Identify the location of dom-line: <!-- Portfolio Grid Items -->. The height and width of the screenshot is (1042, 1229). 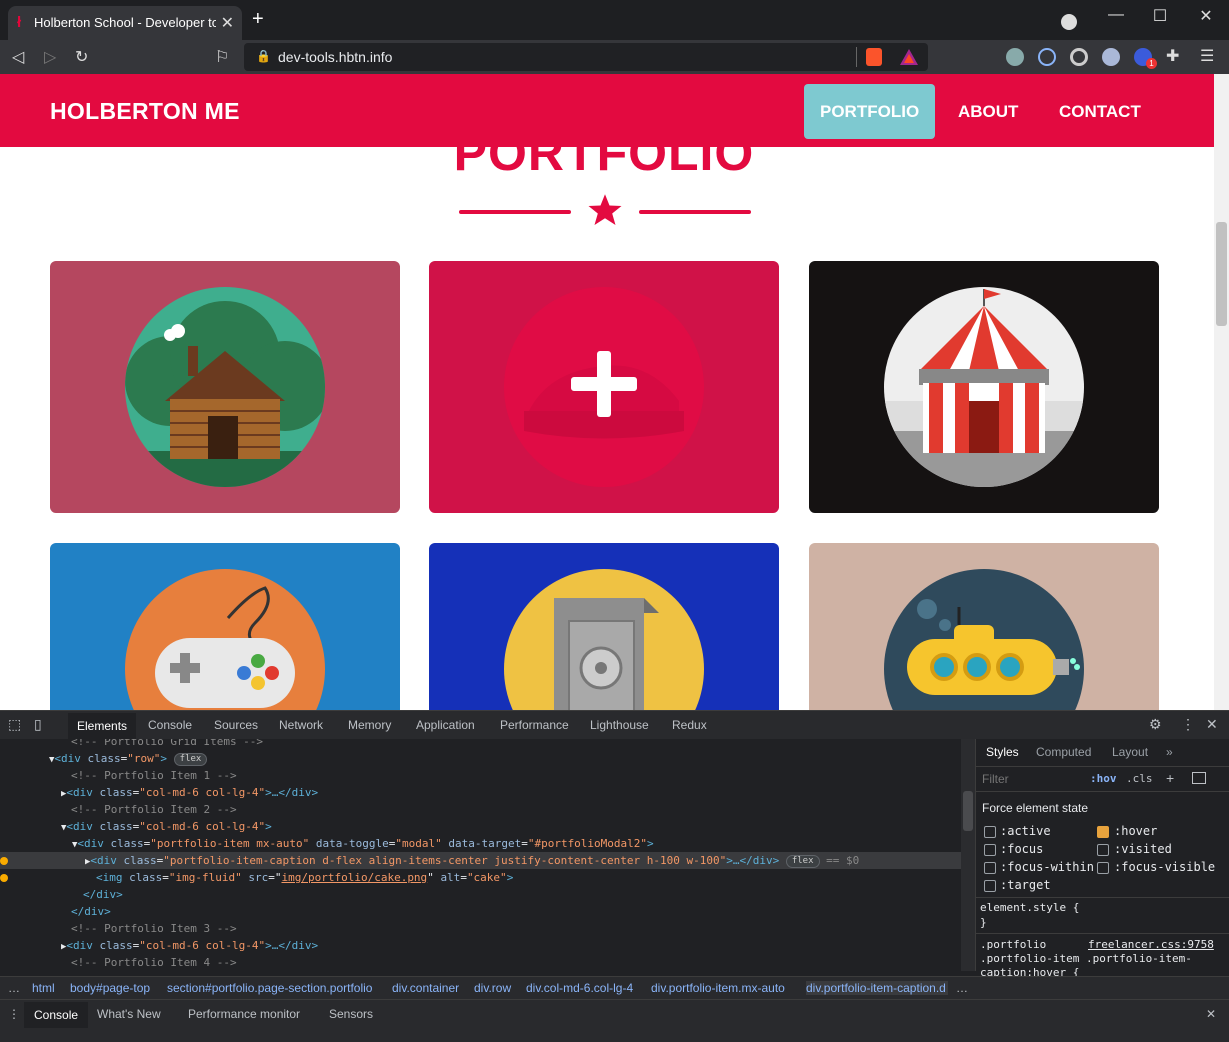
(480, 744).